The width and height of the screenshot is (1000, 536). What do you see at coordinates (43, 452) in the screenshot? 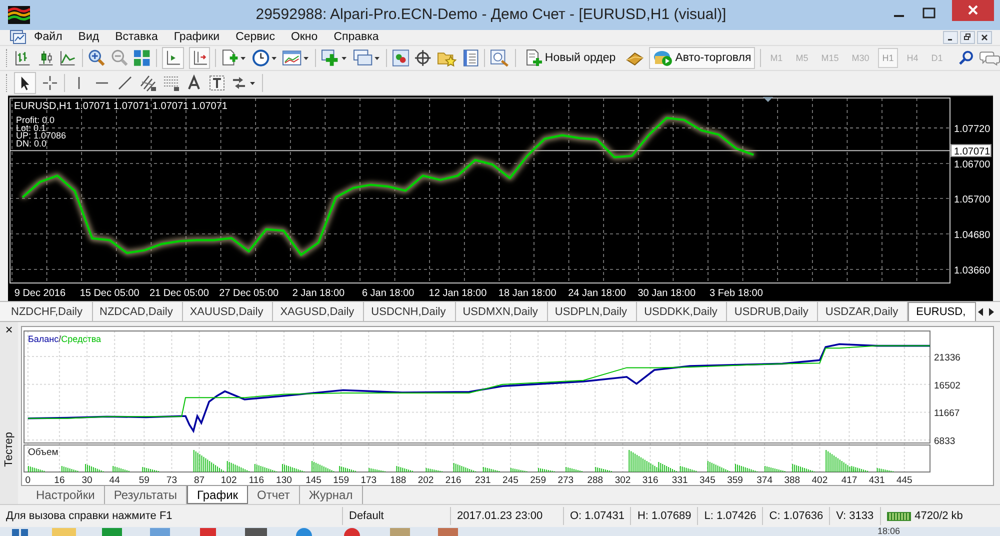
I see `volume-label: Объем` at bounding box center [43, 452].